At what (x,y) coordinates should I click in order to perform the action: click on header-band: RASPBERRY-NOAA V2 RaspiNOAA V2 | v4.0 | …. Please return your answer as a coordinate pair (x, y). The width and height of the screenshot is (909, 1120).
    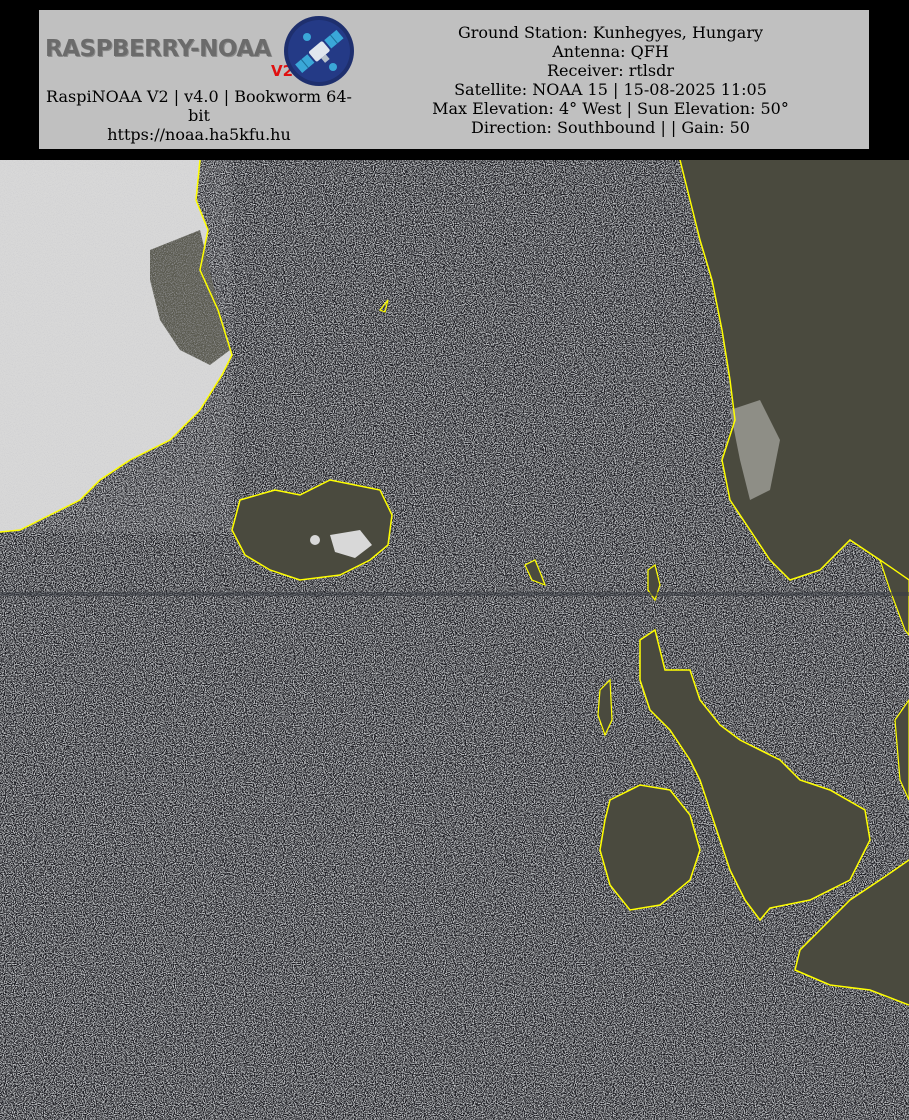
    Looking at the image, I should click on (454, 80).